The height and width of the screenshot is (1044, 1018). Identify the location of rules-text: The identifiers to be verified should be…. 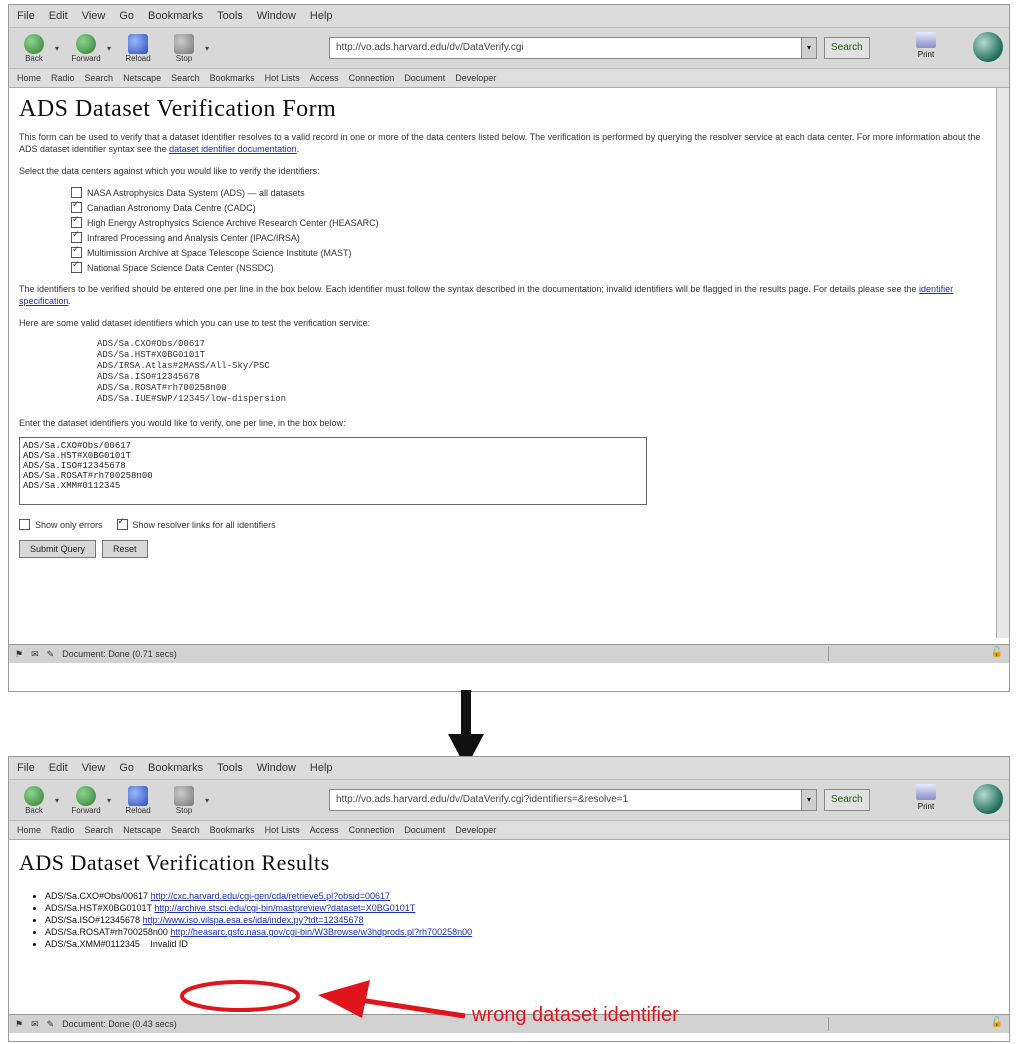
(486, 295).